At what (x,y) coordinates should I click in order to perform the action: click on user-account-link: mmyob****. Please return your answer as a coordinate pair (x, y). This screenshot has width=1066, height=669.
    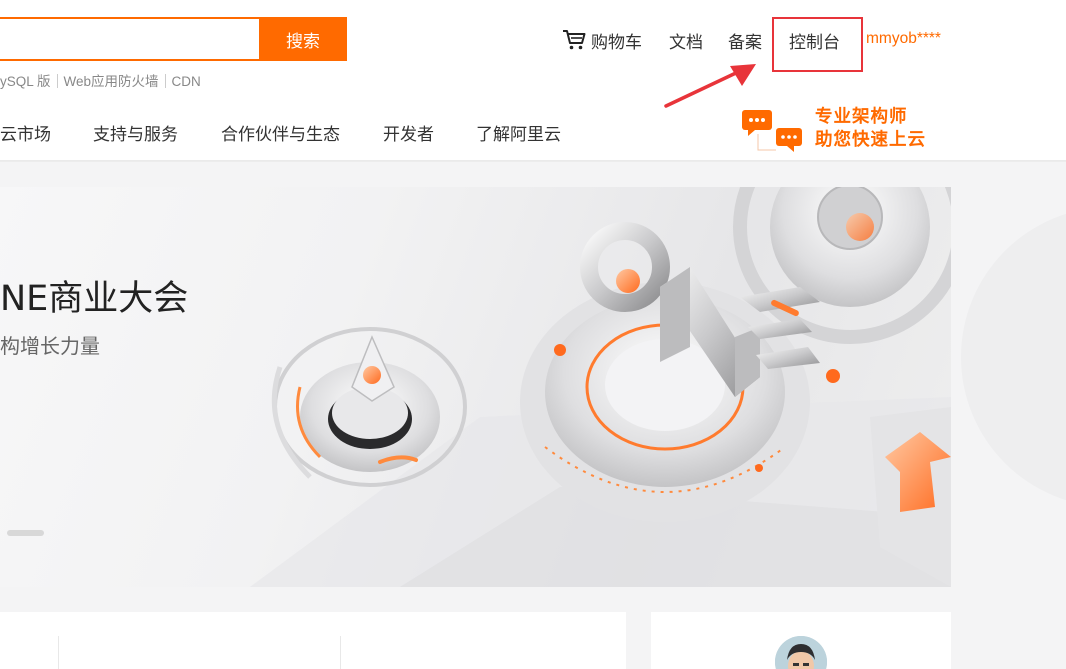
    Looking at the image, I should click on (903, 39).